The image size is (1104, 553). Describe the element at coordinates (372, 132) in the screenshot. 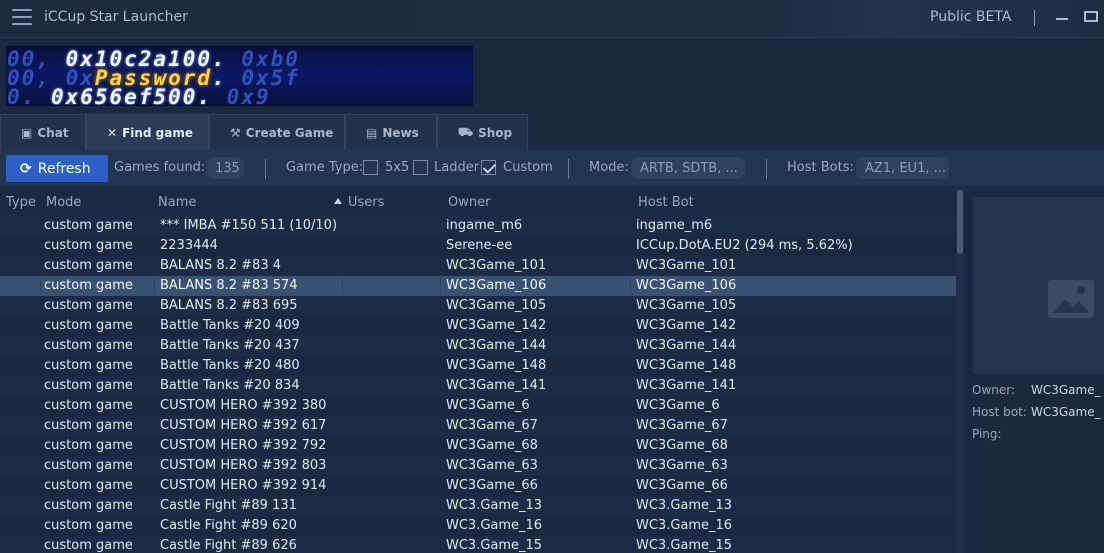

I see `newspaper-icon: ▤` at that location.